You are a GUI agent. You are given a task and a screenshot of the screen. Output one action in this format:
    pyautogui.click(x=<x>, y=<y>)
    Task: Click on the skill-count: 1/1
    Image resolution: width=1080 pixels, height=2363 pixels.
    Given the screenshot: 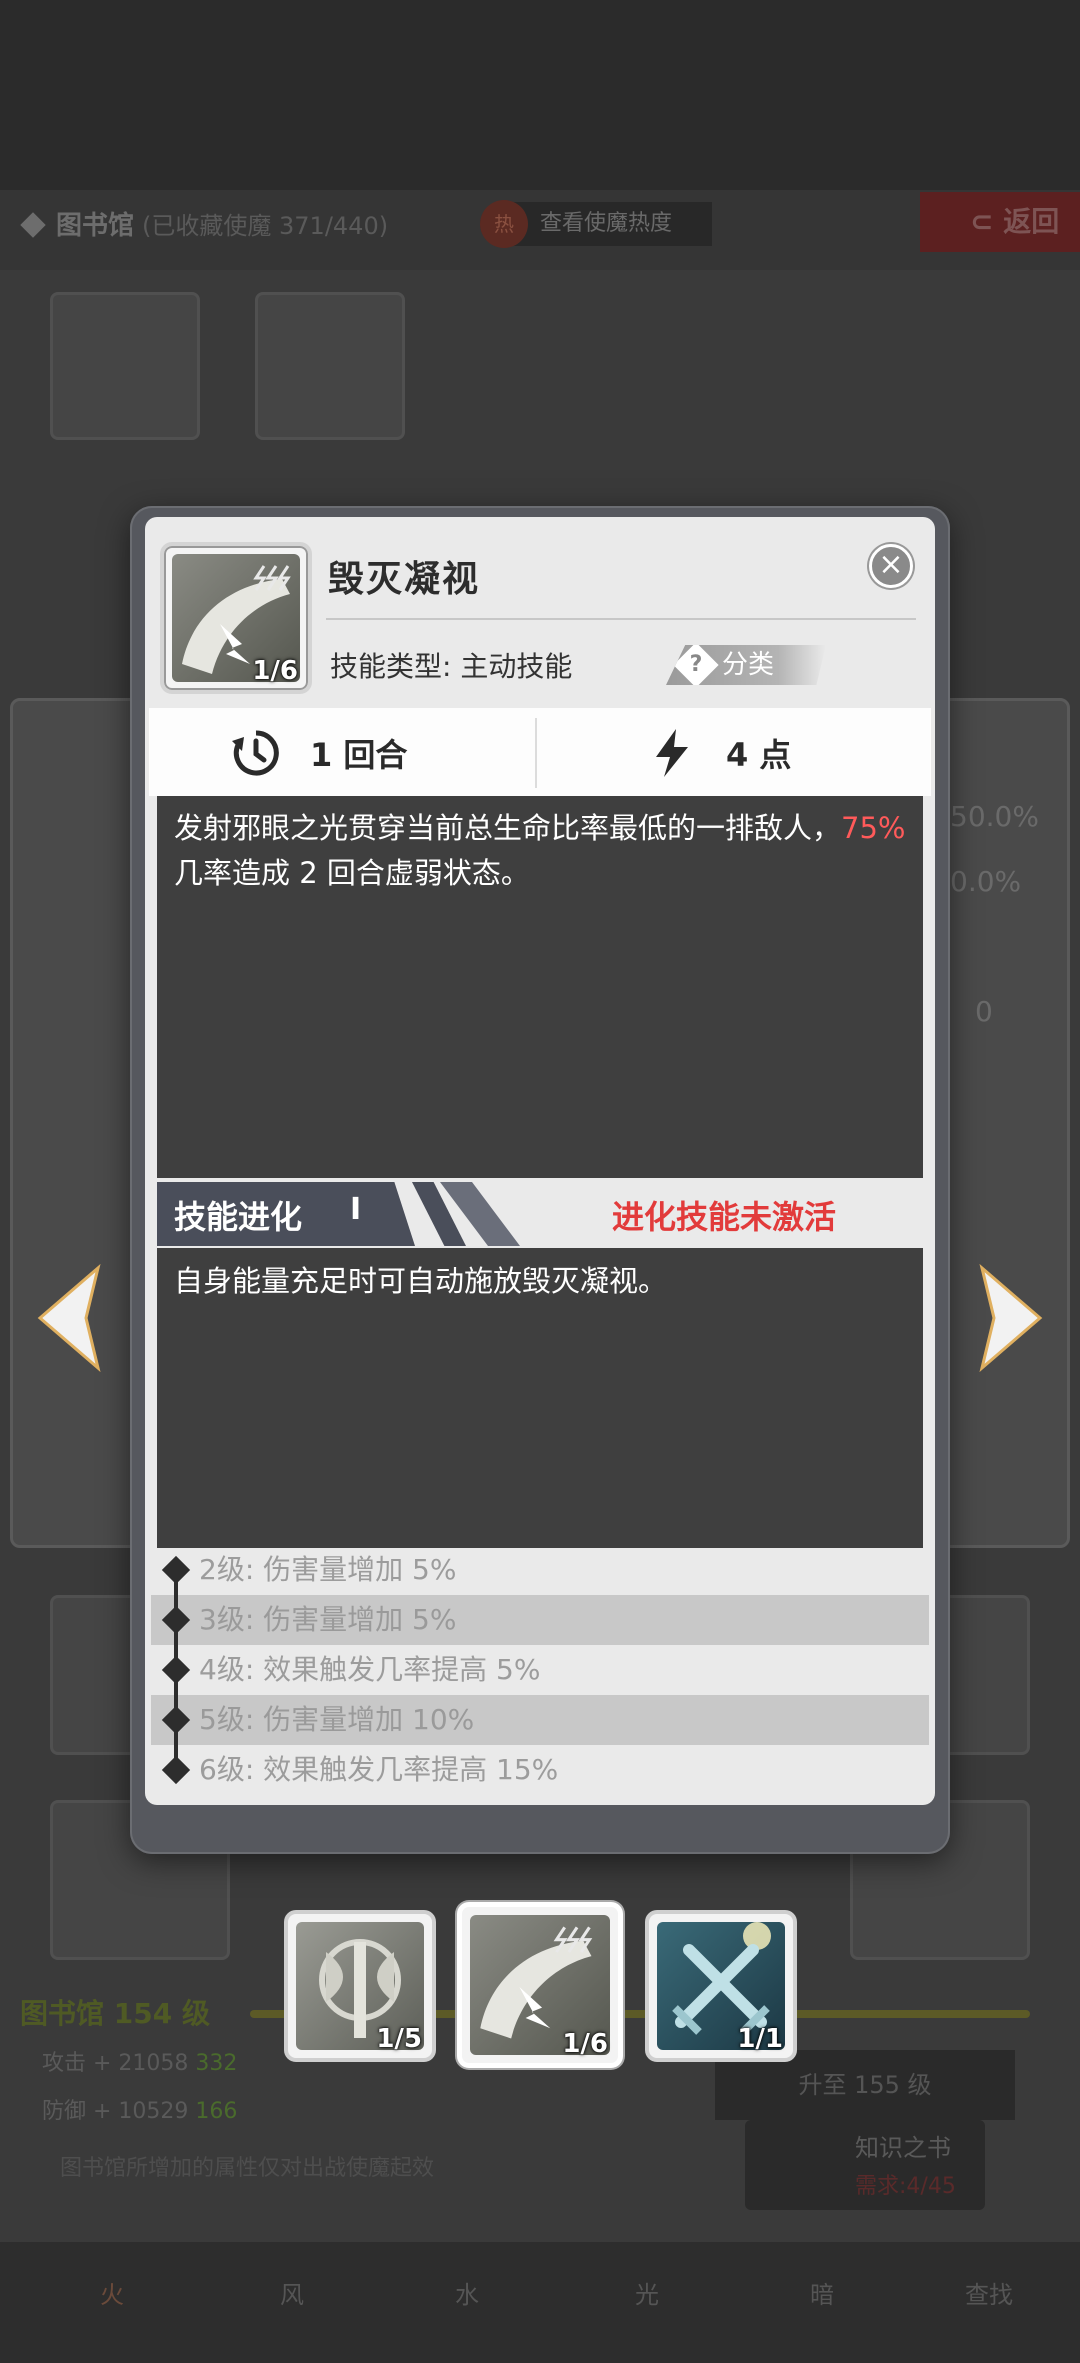 What is the action you would take?
    pyautogui.click(x=760, y=2039)
    